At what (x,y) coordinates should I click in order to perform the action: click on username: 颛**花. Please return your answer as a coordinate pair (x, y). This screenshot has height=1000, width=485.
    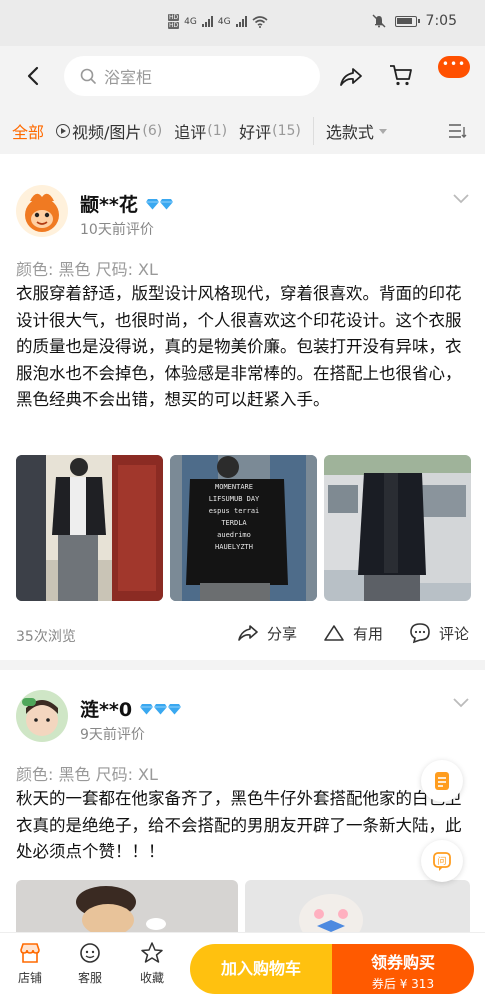
    Looking at the image, I should click on (126, 203).